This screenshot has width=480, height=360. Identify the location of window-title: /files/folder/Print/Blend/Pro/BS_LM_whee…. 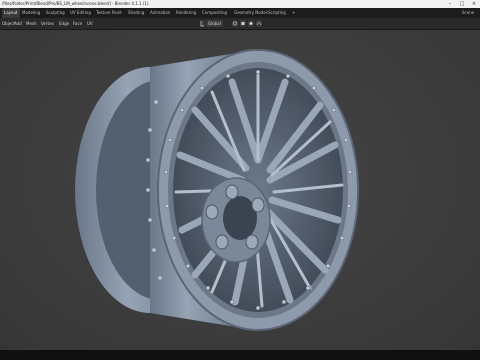
(75, 3).